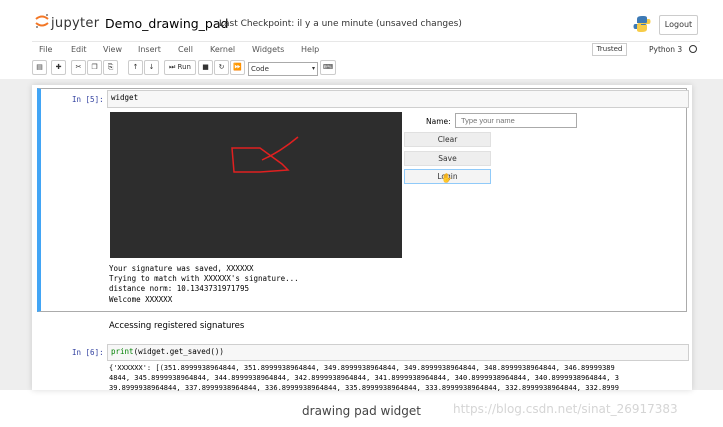 This screenshot has height=427, width=723. I want to click on menu-view: View, so click(112, 49).